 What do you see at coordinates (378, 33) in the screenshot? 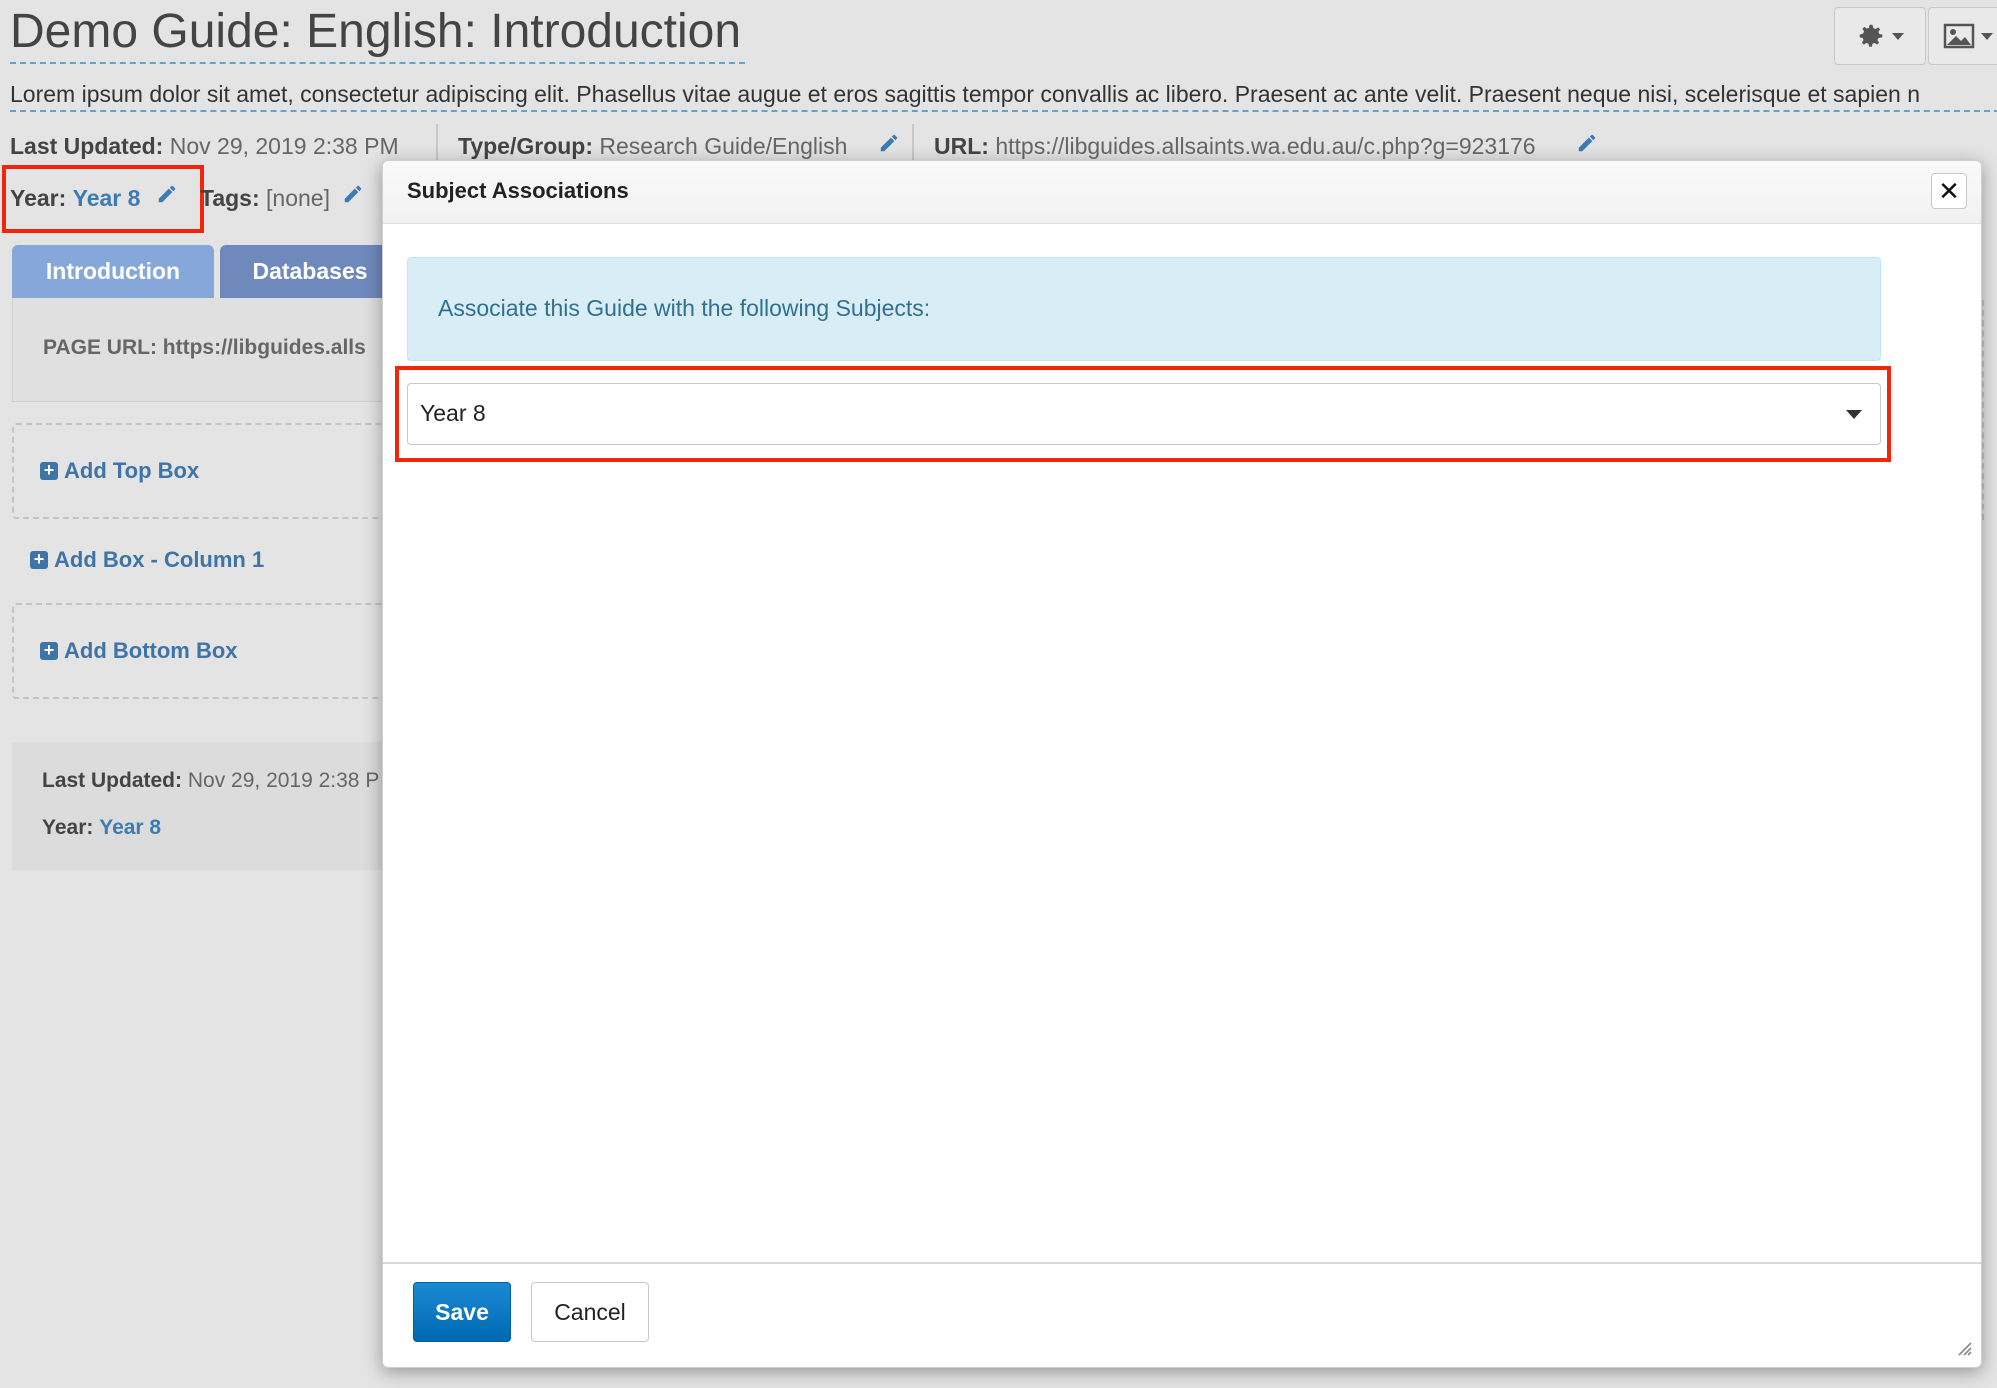
I see `page-title: Demo Guide: English: Introduction` at bounding box center [378, 33].